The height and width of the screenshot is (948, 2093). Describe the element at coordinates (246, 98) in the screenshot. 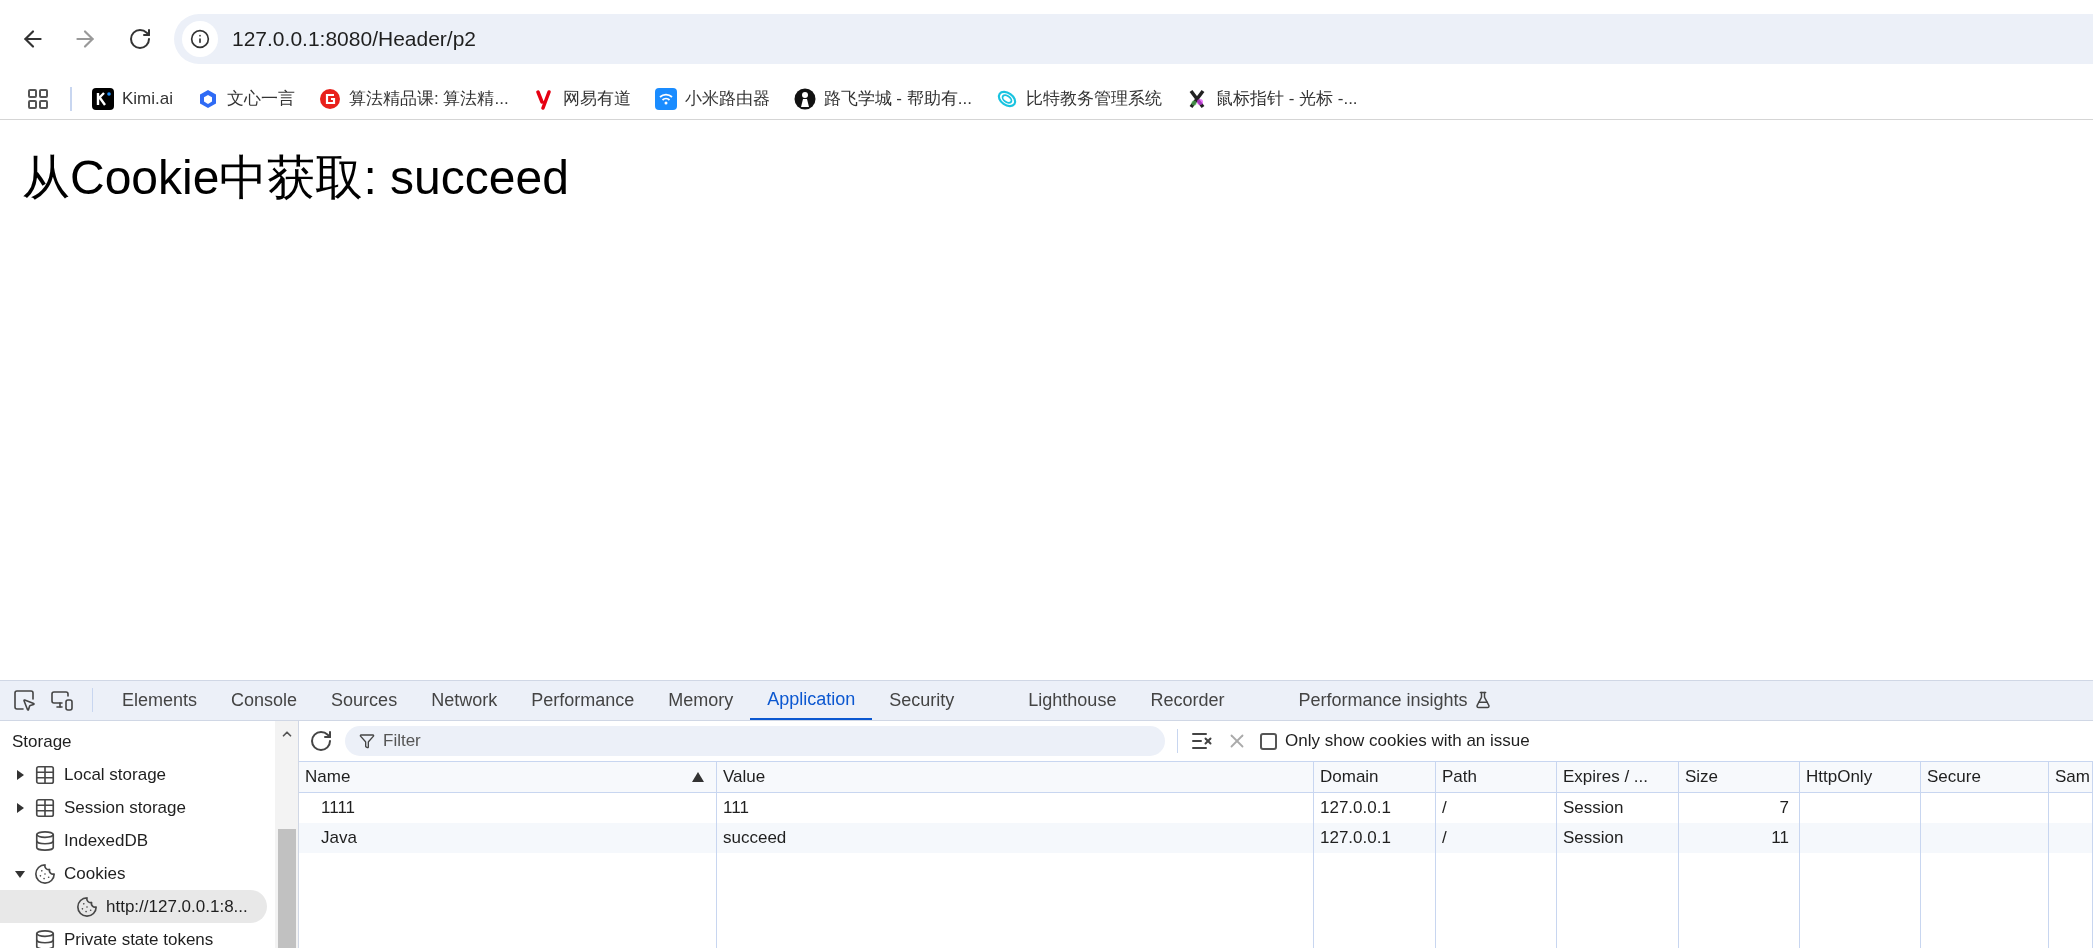

I see `bookmark: 文心一言` at that location.